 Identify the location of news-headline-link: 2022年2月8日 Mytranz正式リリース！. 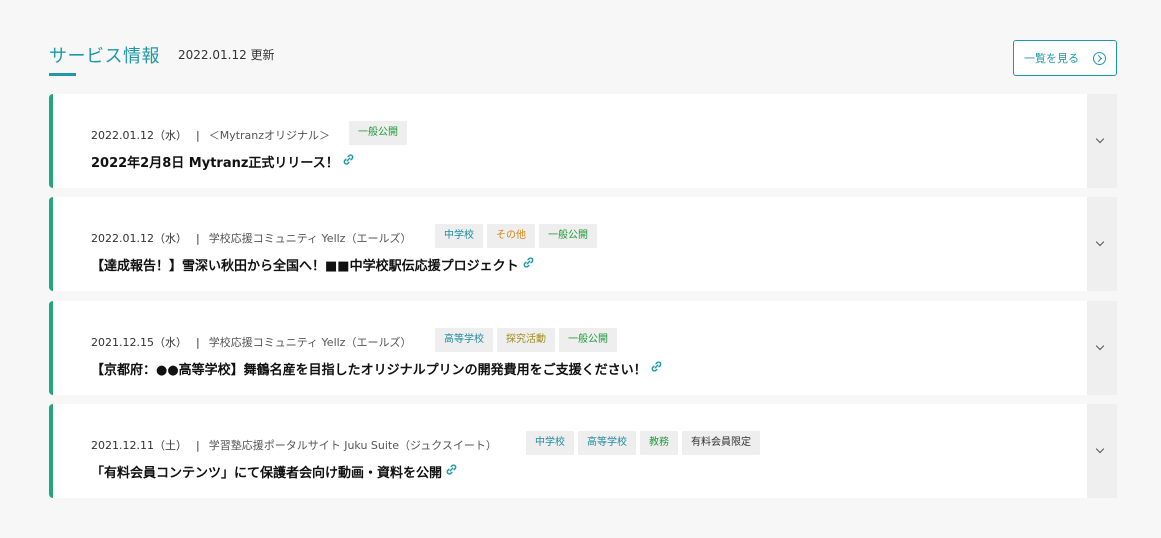
(223, 161).